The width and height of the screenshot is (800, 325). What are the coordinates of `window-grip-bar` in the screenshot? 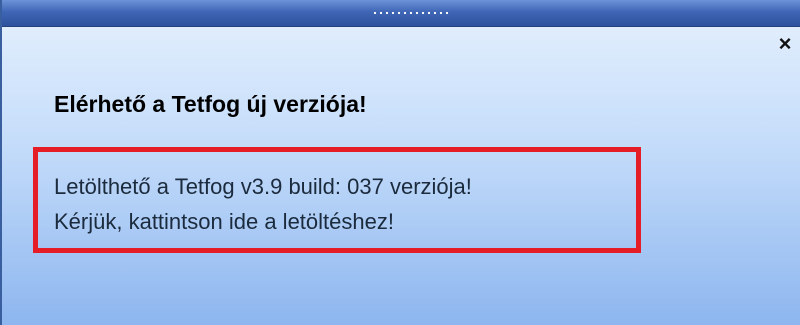 It's located at (401, 13).